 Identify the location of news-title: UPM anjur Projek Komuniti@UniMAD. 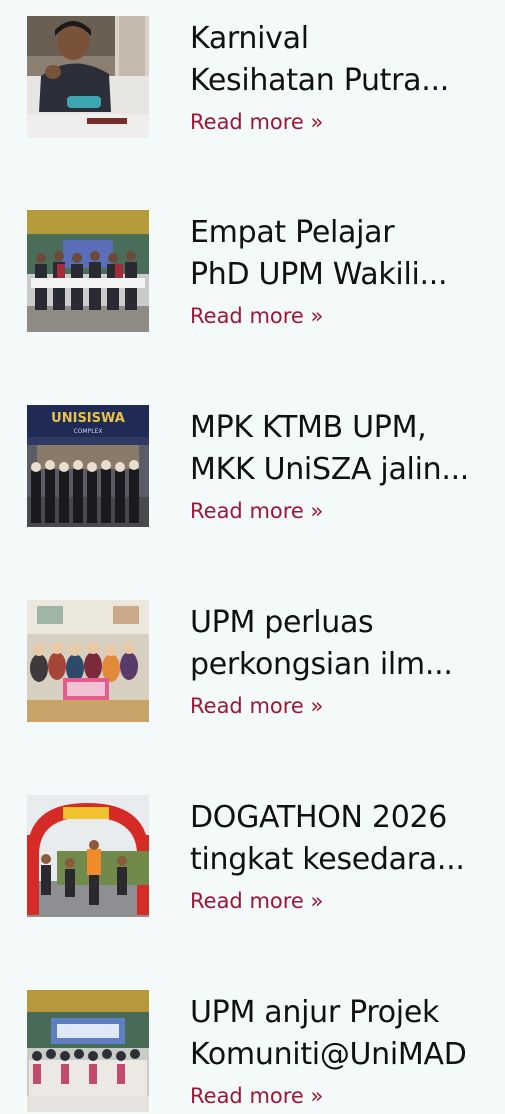
(347, 1034).